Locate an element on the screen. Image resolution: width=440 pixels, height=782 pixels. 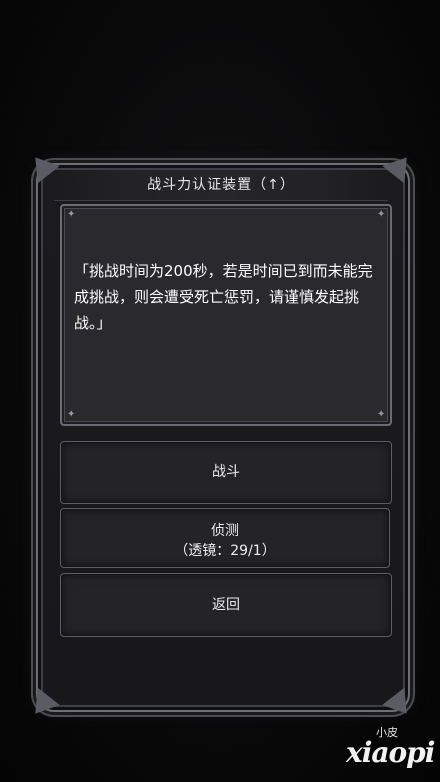
dialog-title: 战斗力认证装置（↑） is located at coordinates (221, 185).